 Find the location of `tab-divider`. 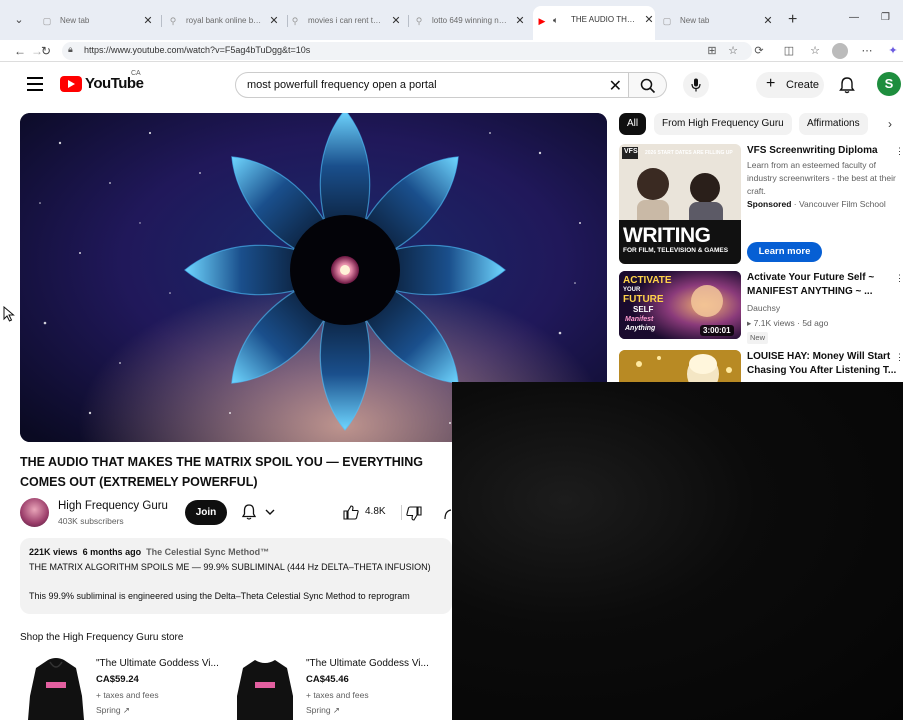

tab-divider is located at coordinates (161, 21).